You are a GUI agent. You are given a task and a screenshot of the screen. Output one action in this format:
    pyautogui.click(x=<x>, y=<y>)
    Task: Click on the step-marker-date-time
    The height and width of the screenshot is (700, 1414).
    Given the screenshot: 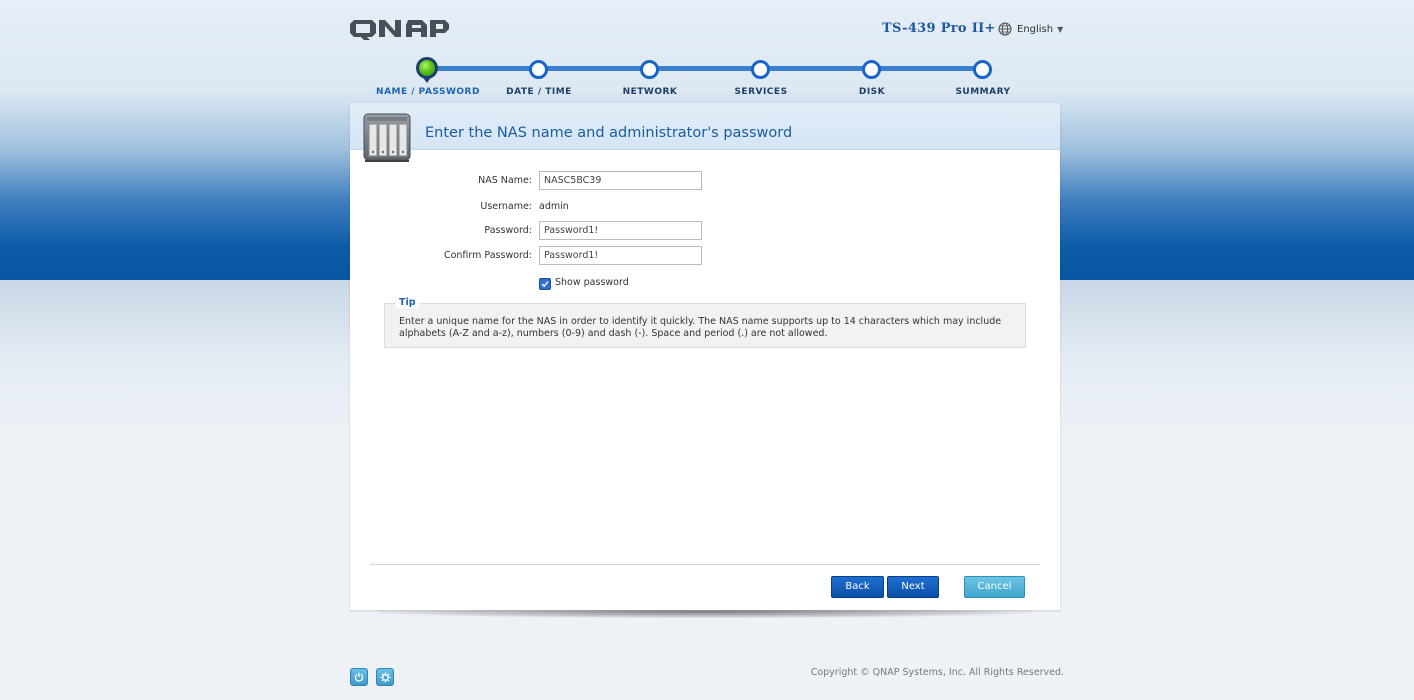 What is the action you would take?
    pyautogui.click(x=538, y=69)
    